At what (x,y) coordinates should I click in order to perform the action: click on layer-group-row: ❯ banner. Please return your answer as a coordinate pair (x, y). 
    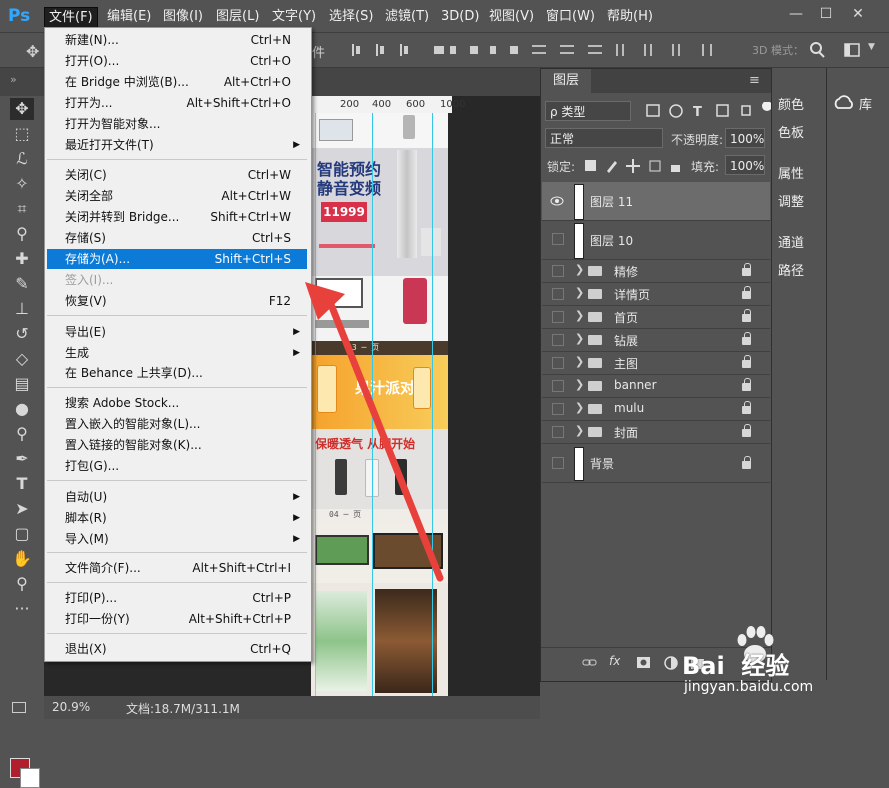
    Looking at the image, I should click on (656, 386).